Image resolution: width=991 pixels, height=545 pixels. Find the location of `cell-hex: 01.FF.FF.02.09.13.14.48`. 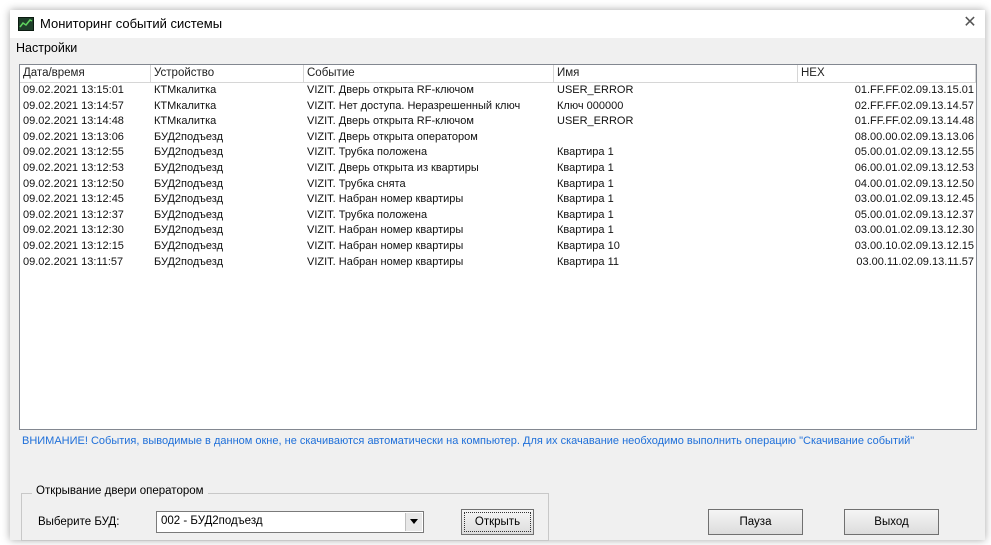

cell-hex: 01.FF.FF.02.09.13.14.48 is located at coordinates (914, 121).